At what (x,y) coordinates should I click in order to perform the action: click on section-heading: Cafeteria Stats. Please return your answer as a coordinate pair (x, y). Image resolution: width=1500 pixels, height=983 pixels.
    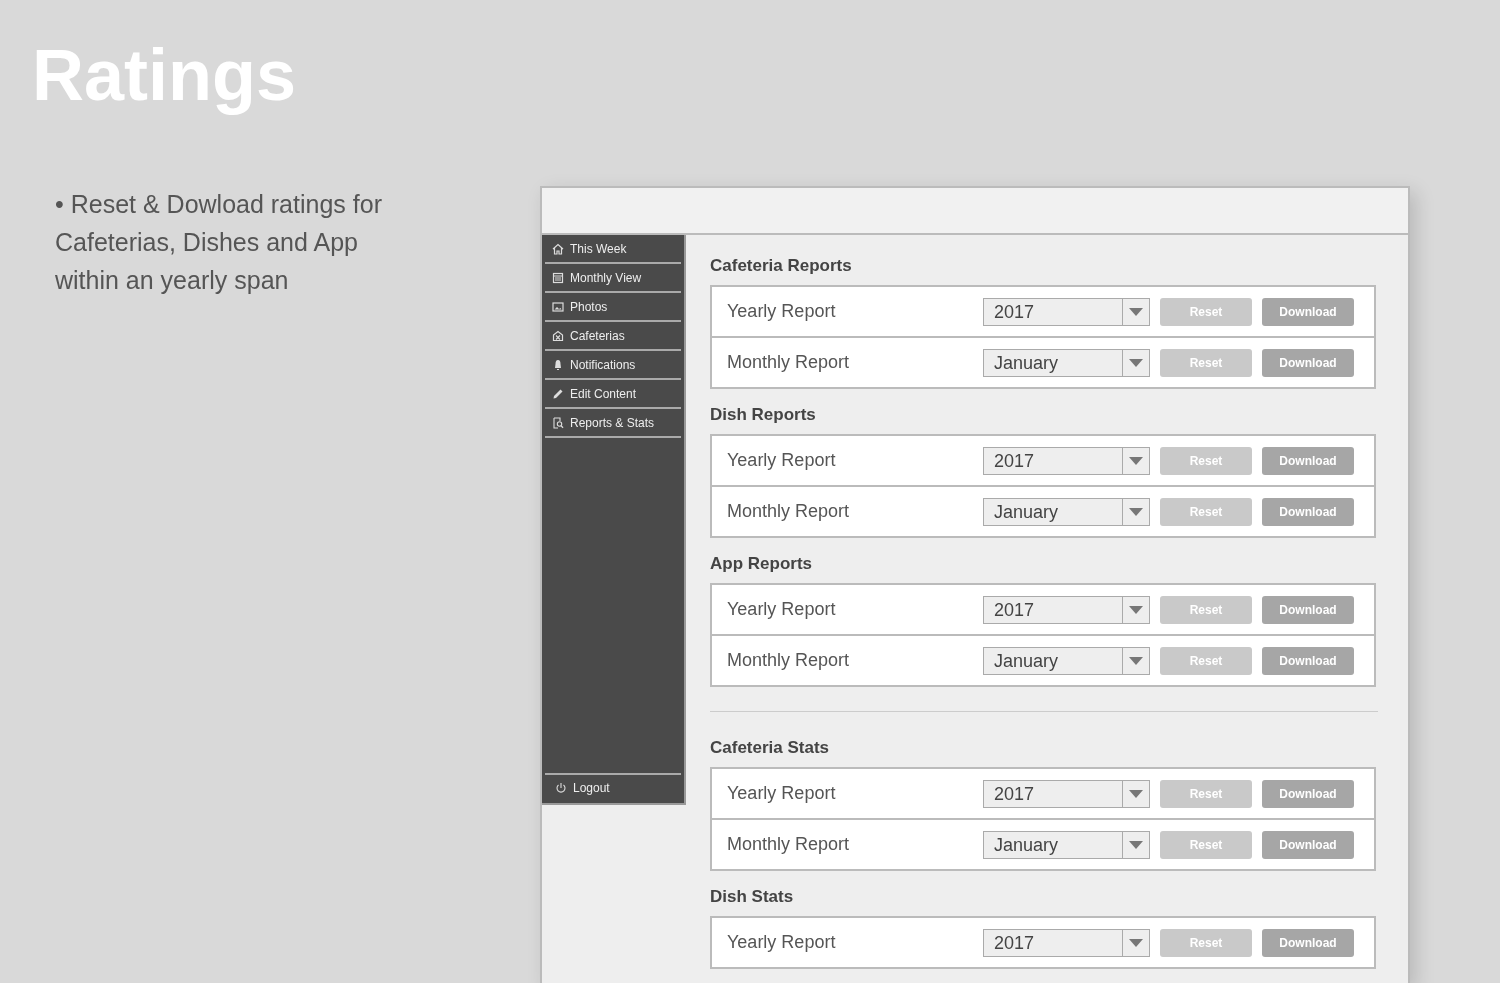
    Looking at the image, I should click on (770, 748).